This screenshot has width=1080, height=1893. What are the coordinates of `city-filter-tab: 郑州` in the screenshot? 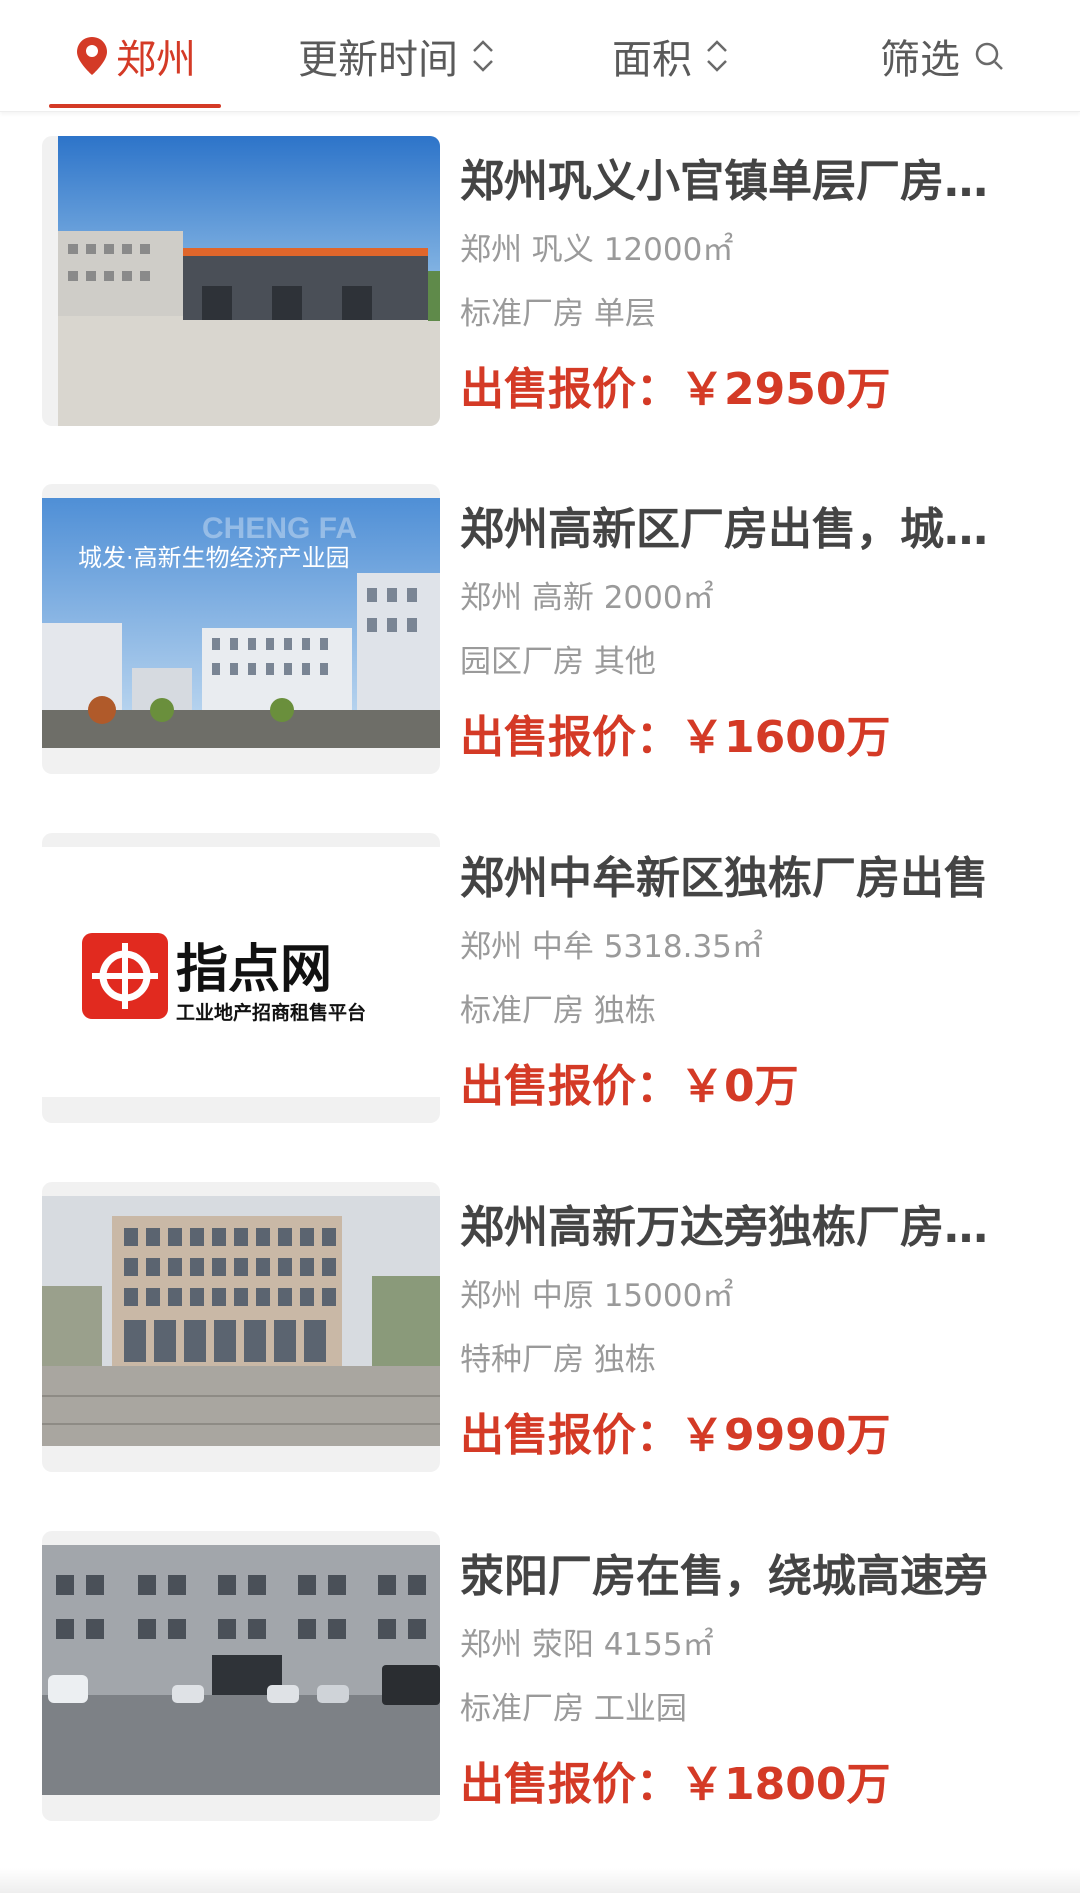 It's located at (135, 56).